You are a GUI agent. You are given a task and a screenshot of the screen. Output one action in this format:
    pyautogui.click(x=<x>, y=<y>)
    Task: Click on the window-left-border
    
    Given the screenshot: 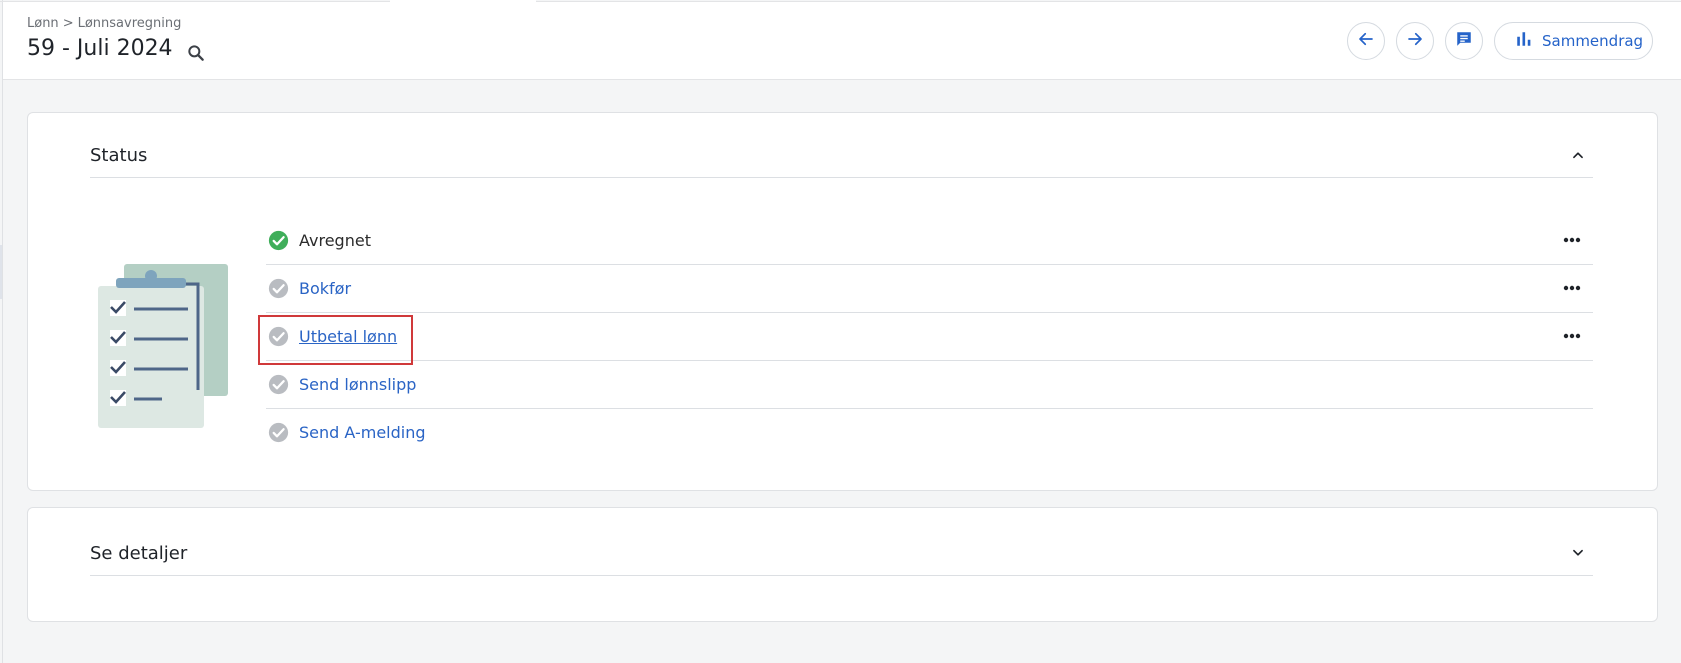 What is the action you would take?
    pyautogui.click(x=2, y=331)
    